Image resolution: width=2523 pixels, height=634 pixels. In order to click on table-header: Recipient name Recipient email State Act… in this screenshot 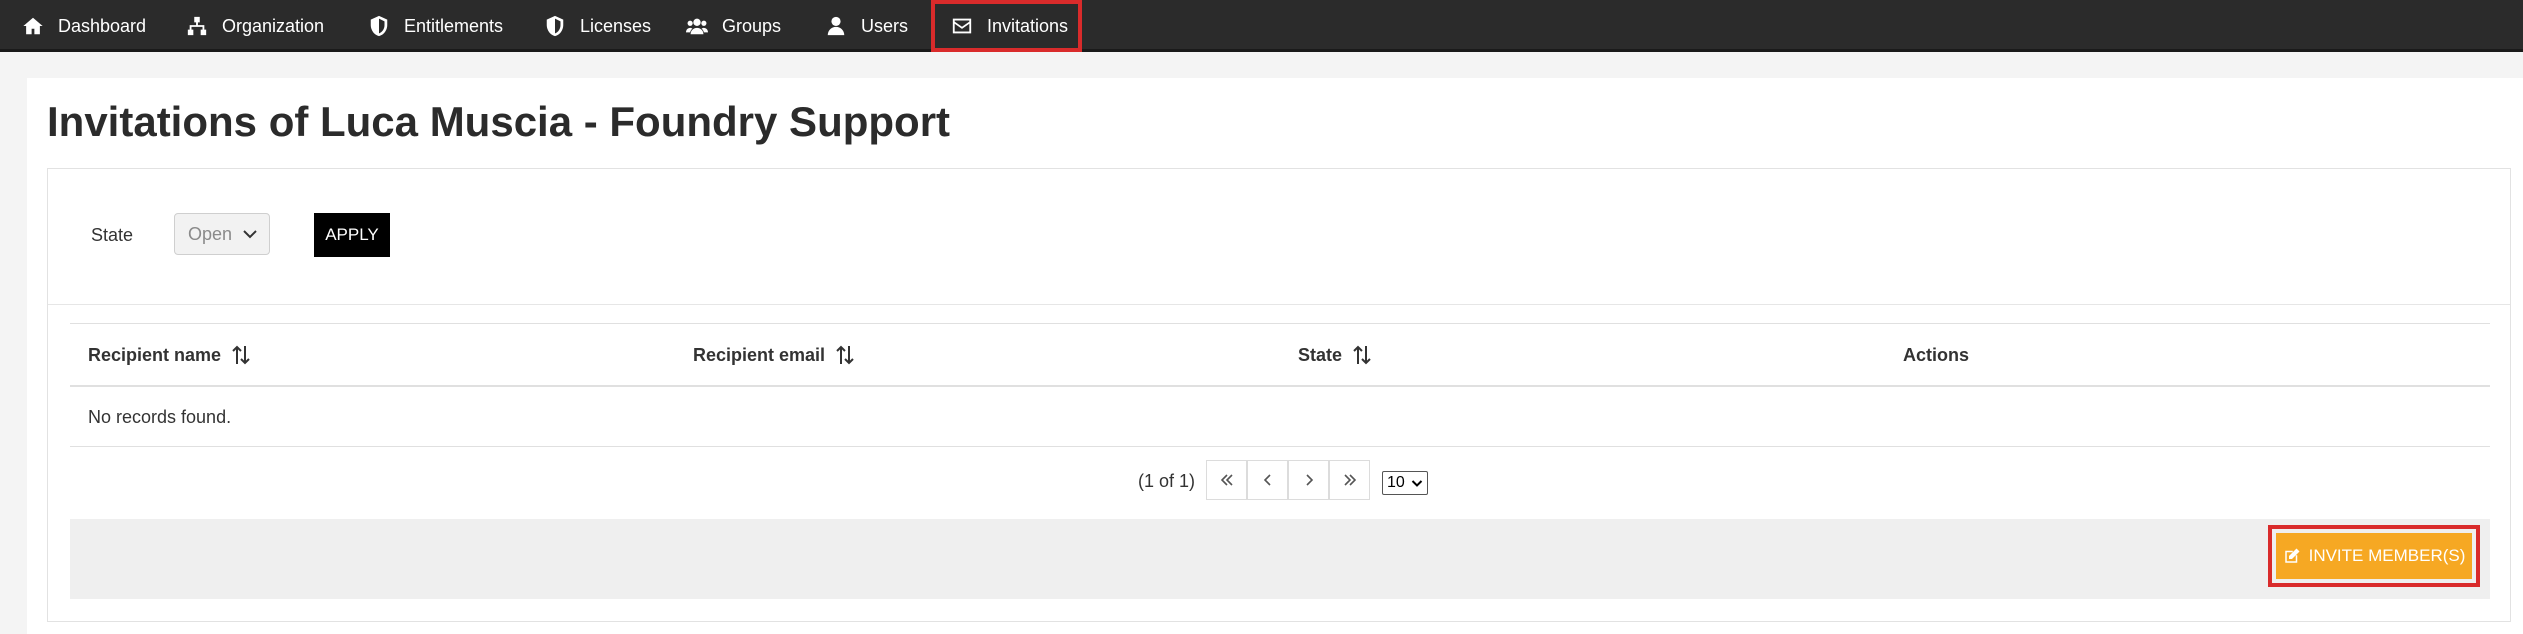, I will do `click(1280, 355)`.